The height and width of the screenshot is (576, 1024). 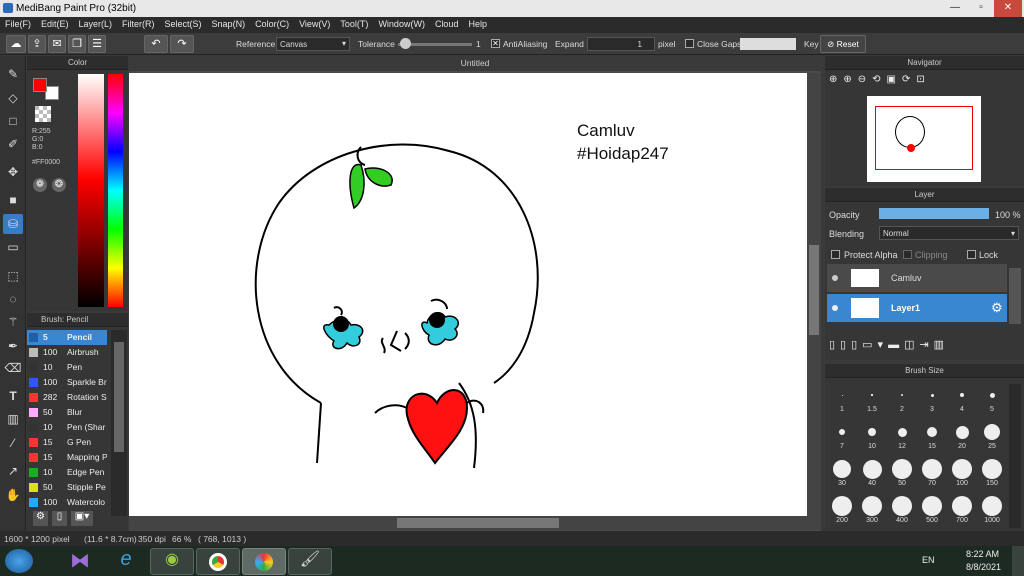 What do you see at coordinates (835, 254) in the screenshot?
I see `protect-alpha-checkbox` at bounding box center [835, 254].